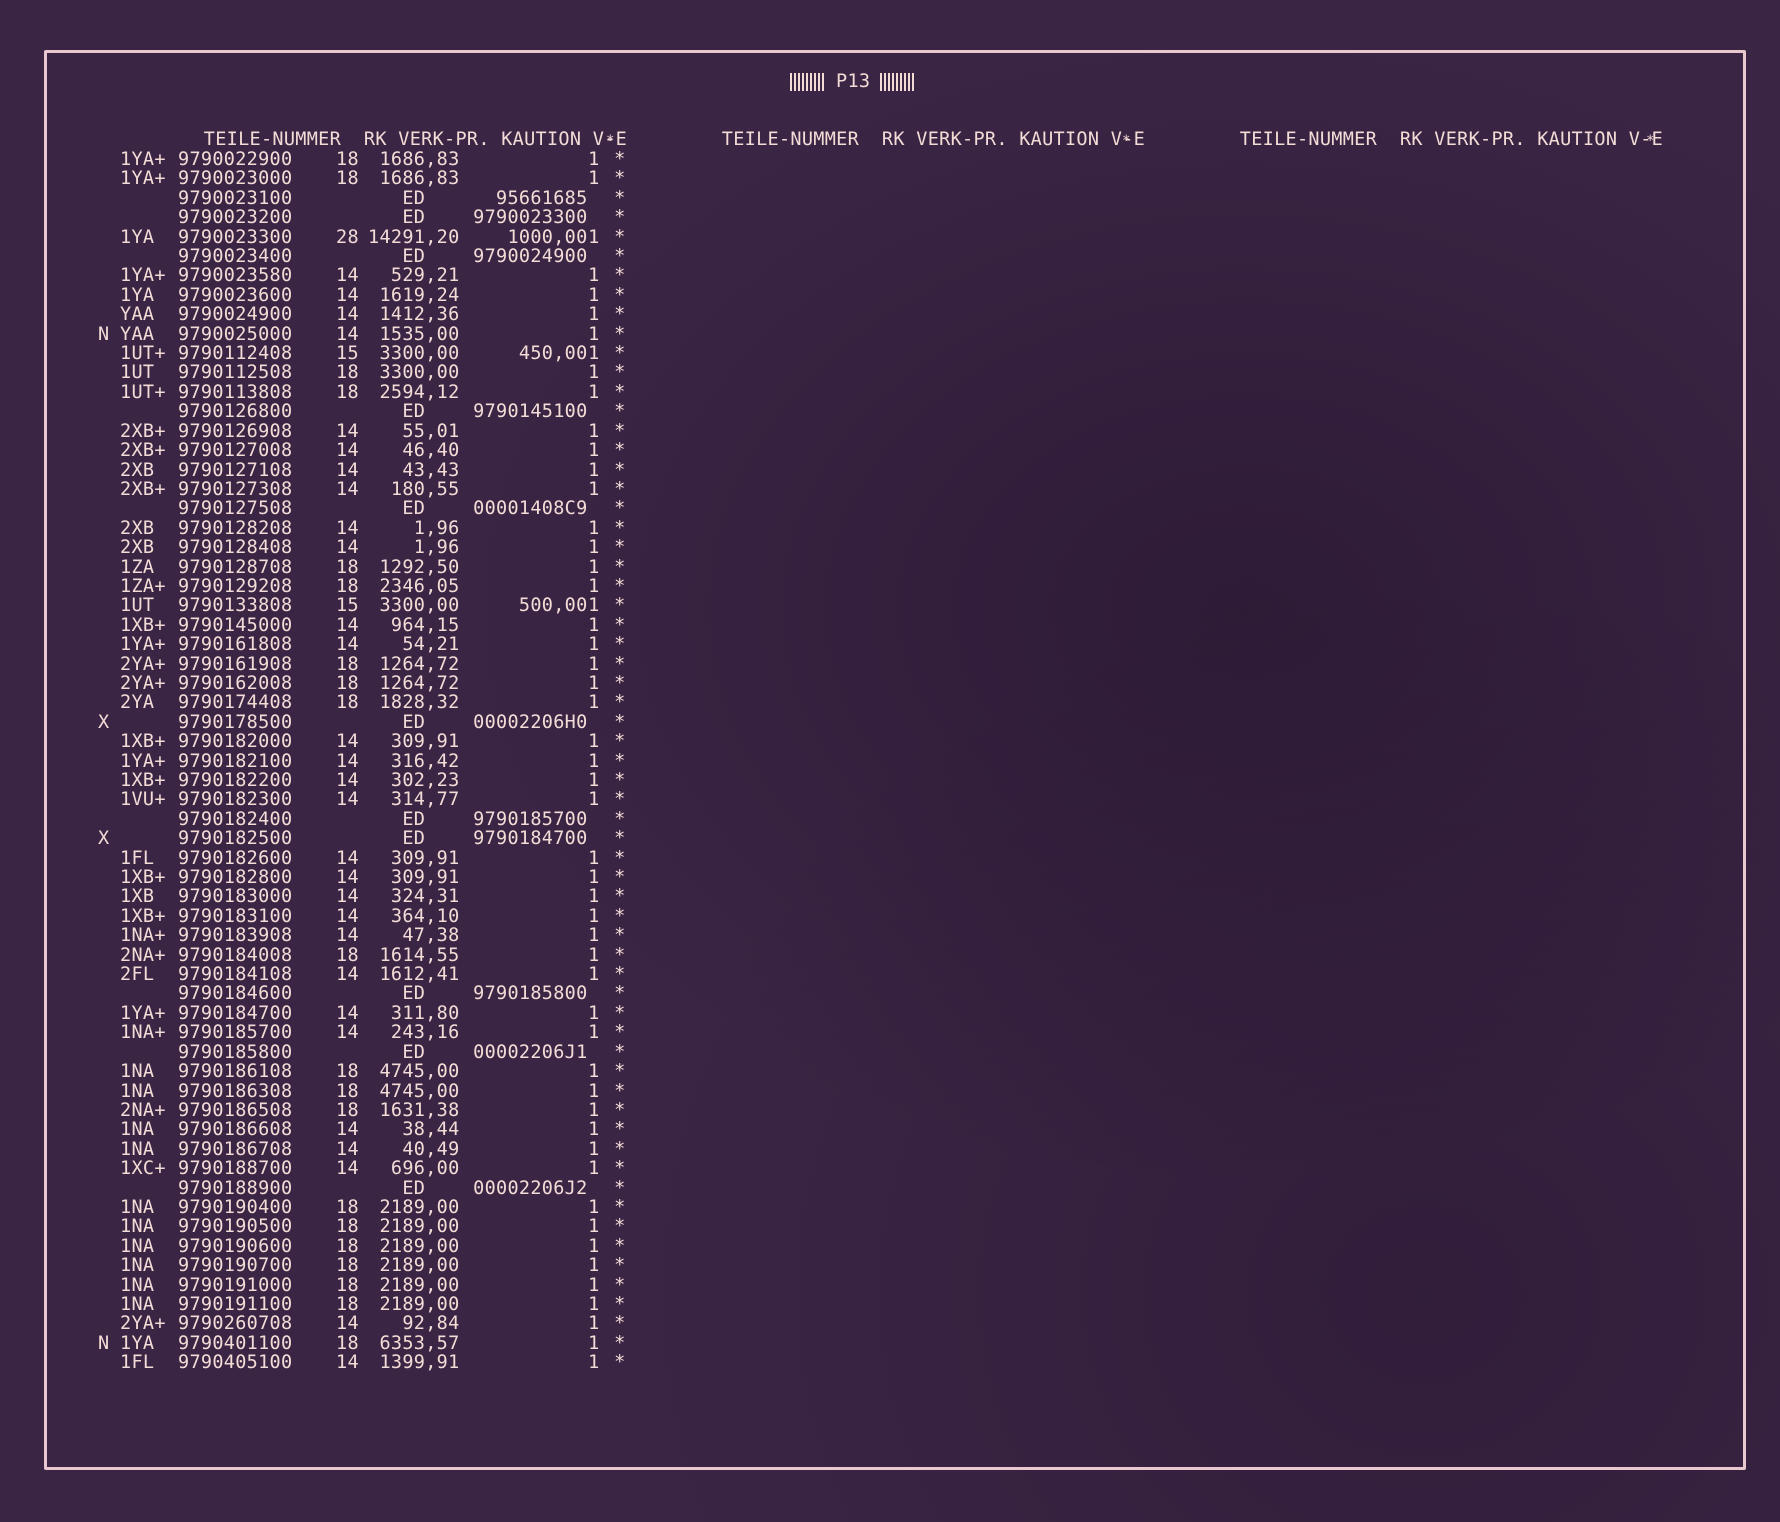  Describe the element at coordinates (530, 412) in the screenshot. I see `row-kaution: 9790145100` at that location.